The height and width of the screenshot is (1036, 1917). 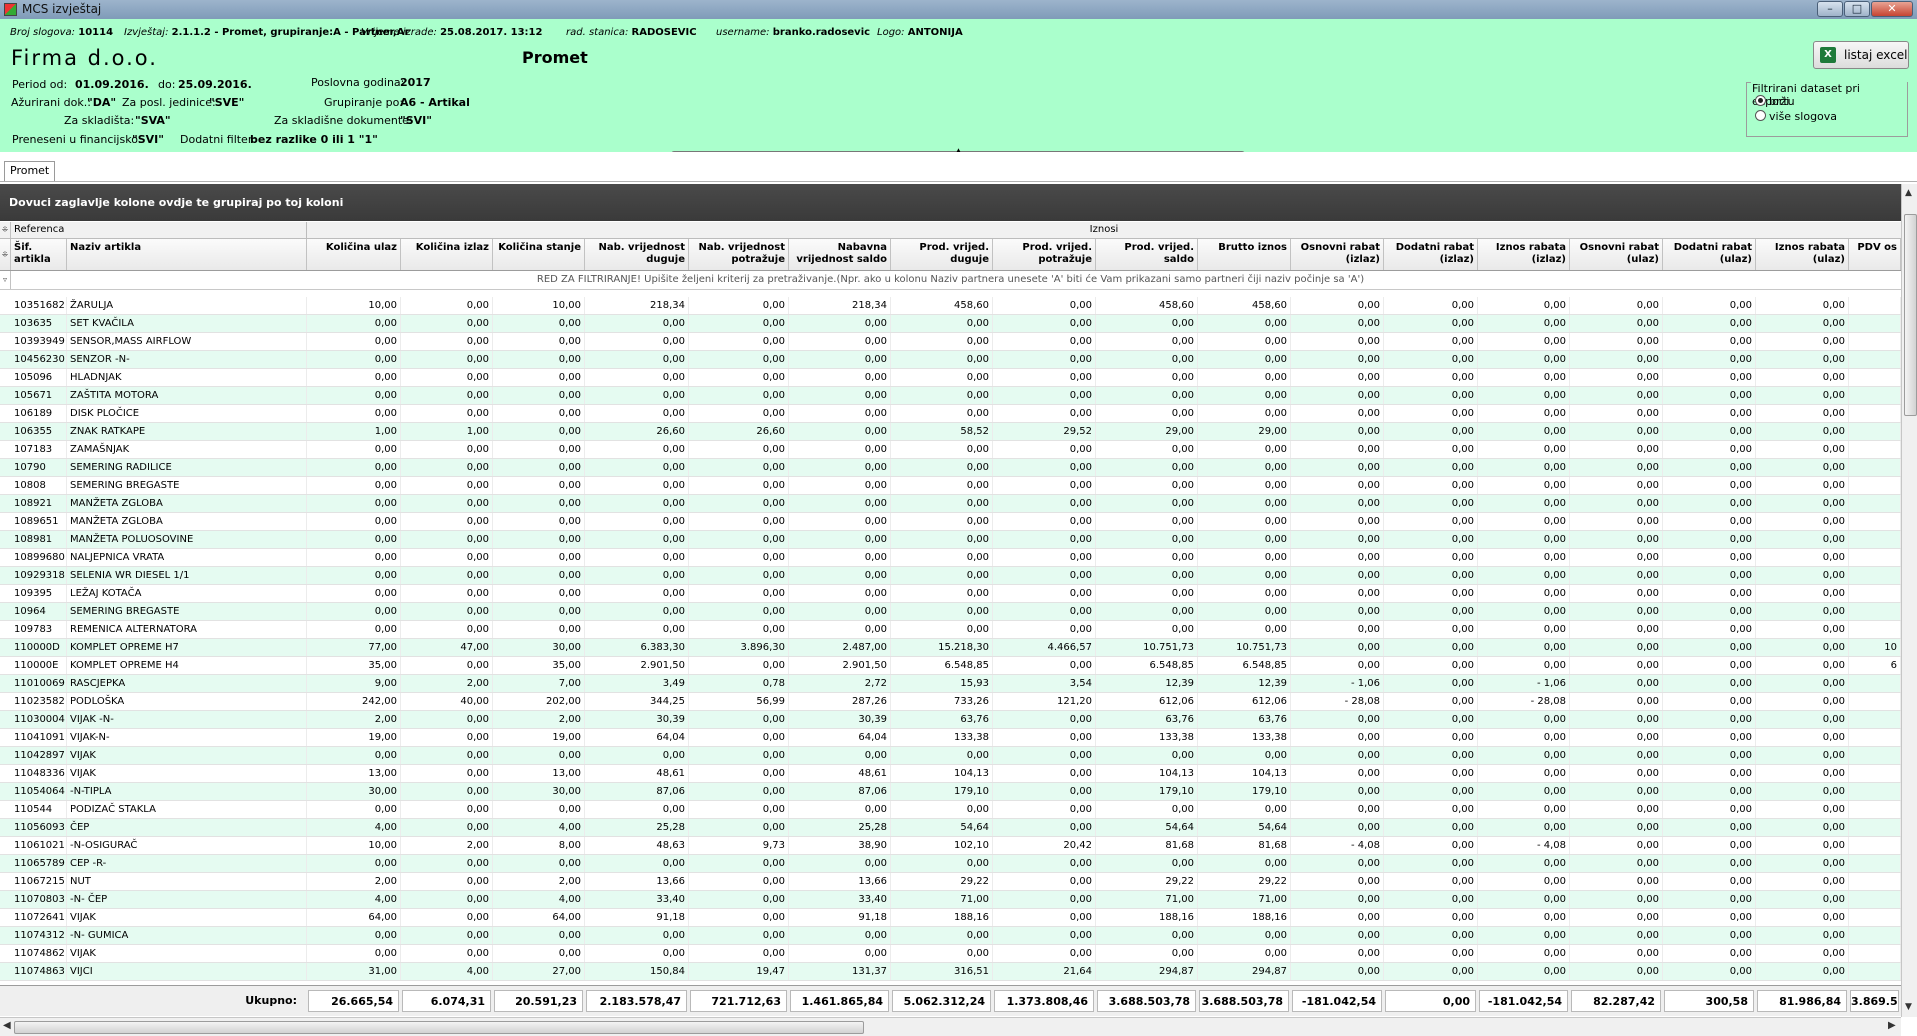 What do you see at coordinates (1244, 845) in the screenshot?
I see `cell-brutto-iznos: 81,68` at bounding box center [1244, 845].